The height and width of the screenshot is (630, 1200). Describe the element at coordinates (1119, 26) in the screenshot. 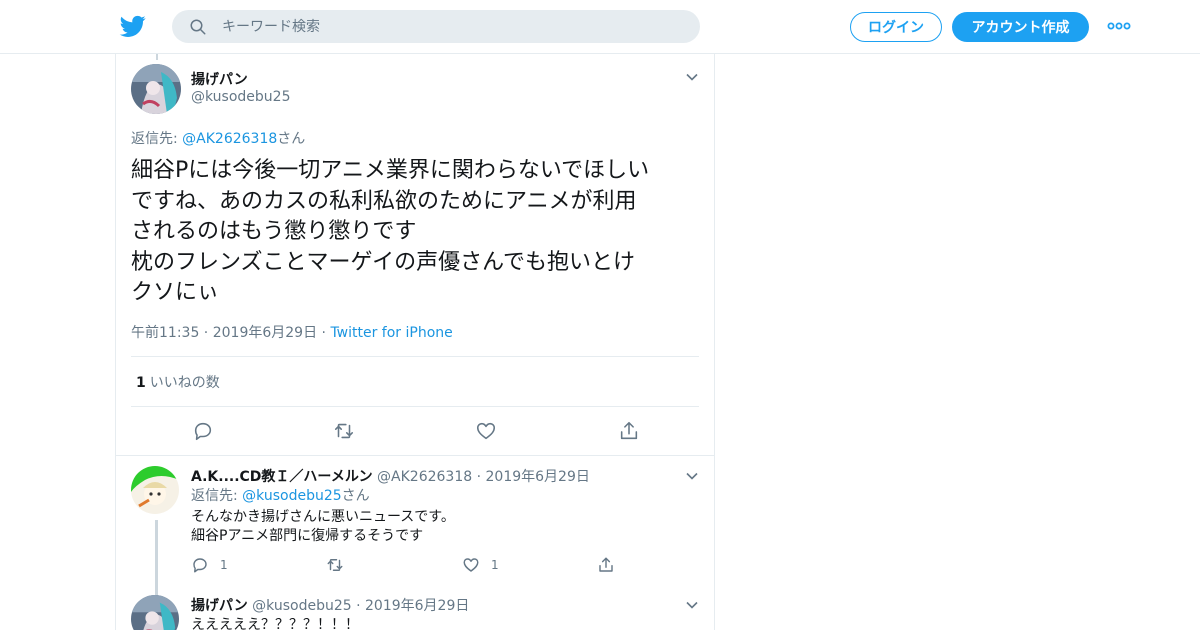

I see `more-icon` at that location.